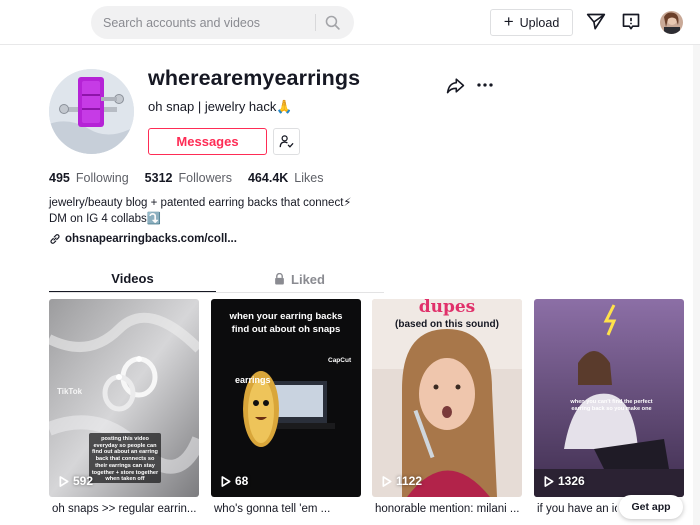  Describe the element at coordinates (651, 507) in the screenshot. I see `get-app-button: Get app` at that location.